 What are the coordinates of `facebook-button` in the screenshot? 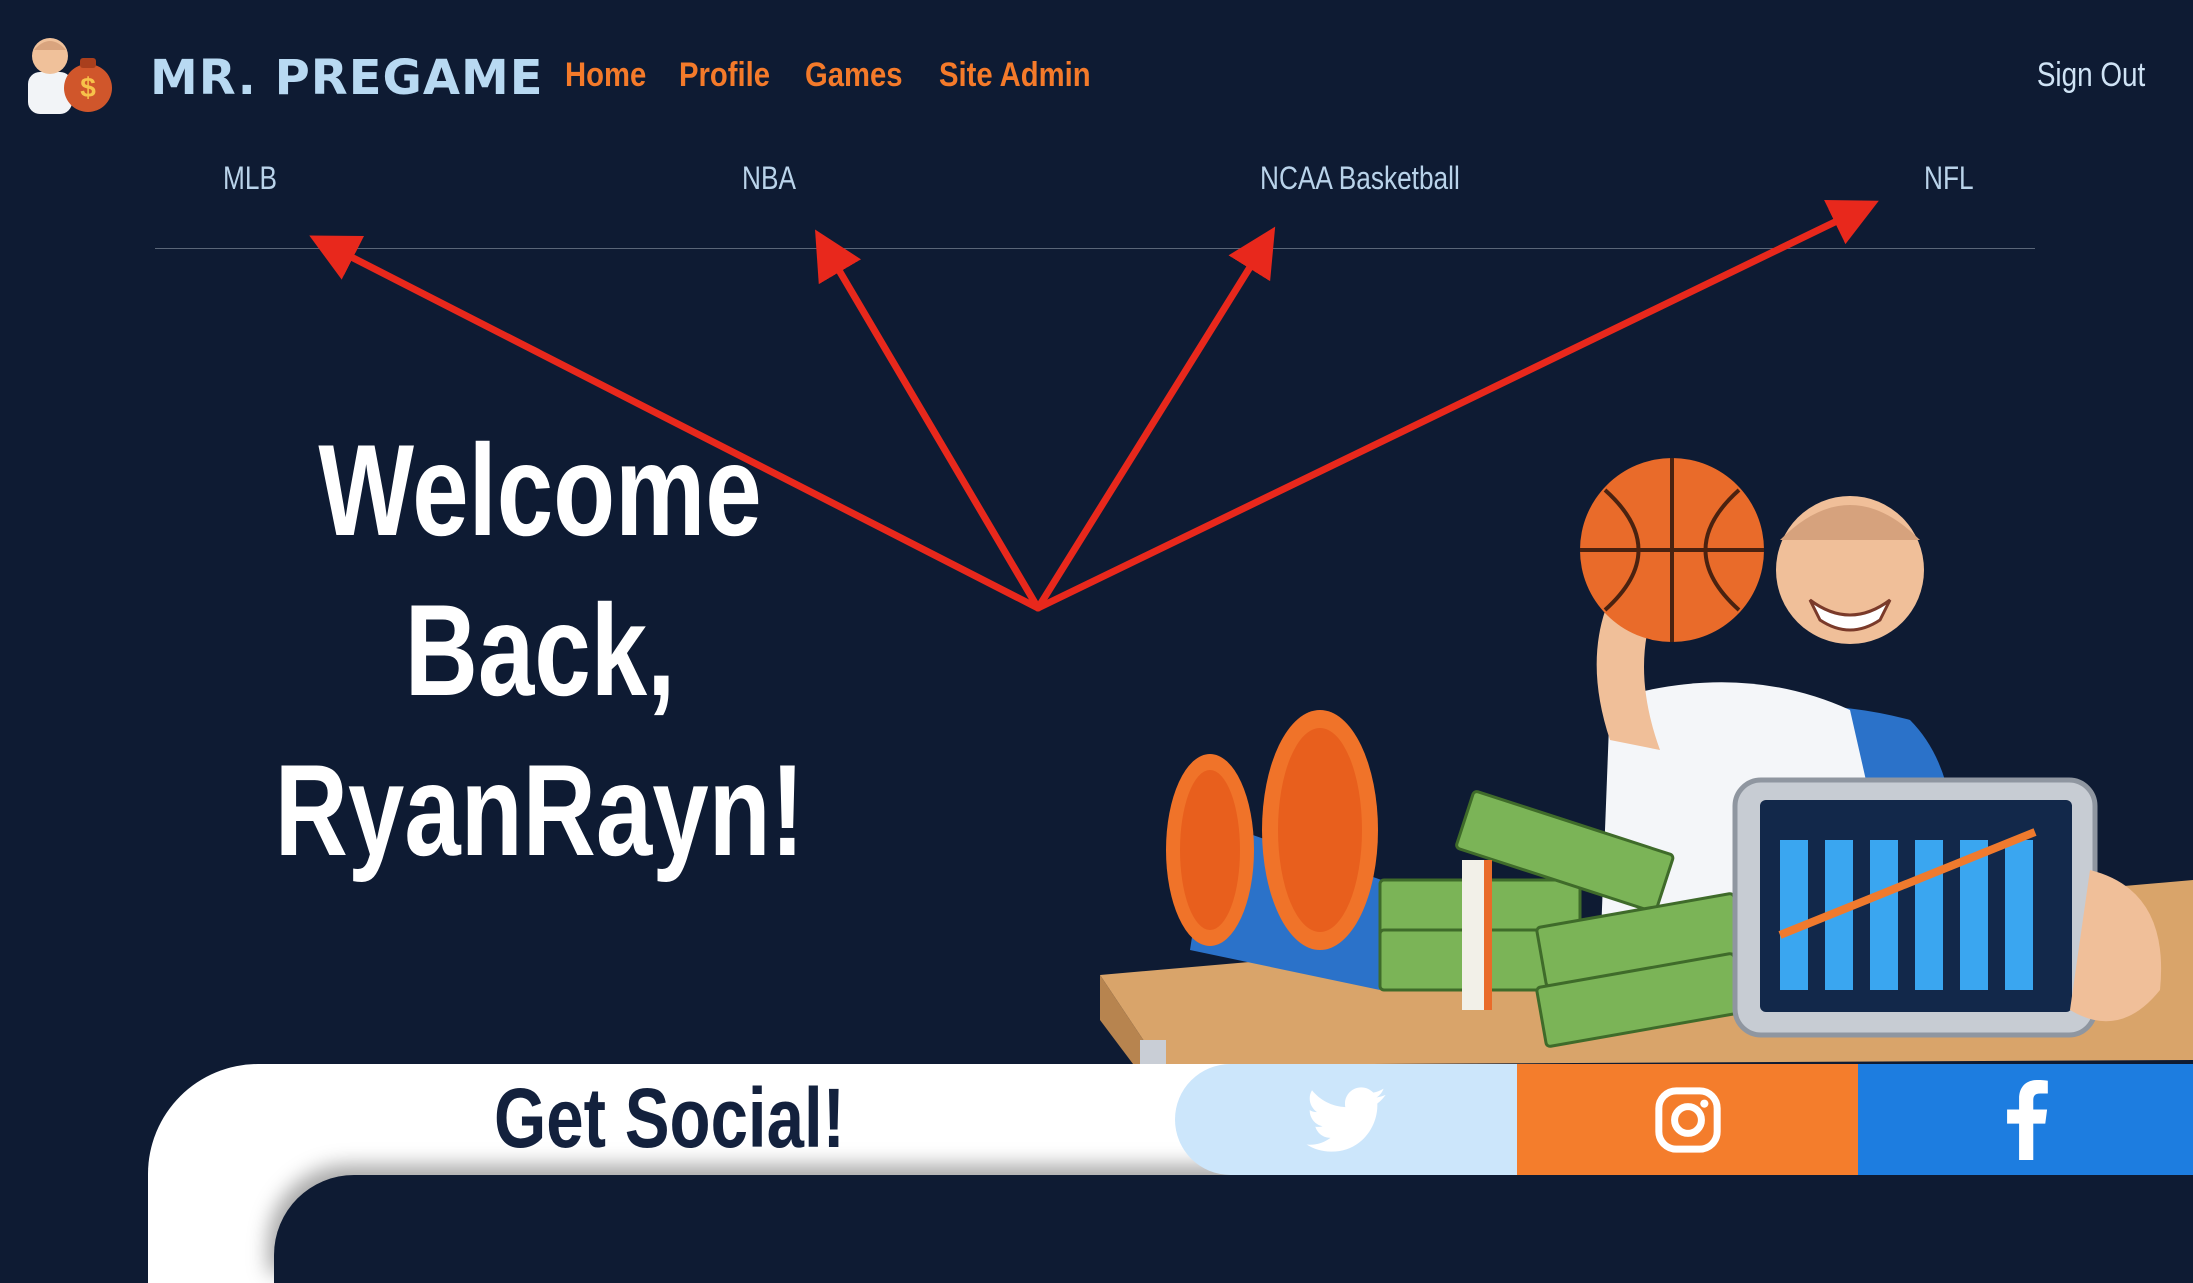 It's located at (2025, 1119).